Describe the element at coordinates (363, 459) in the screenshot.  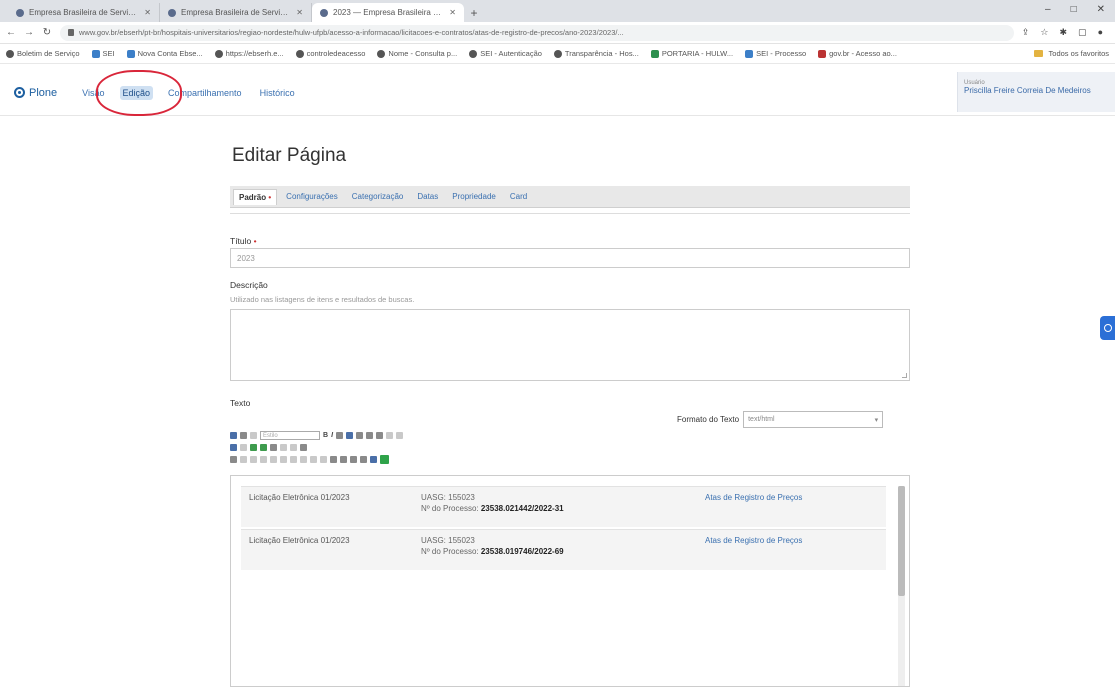
I see `spellcheck-icon` at that location.